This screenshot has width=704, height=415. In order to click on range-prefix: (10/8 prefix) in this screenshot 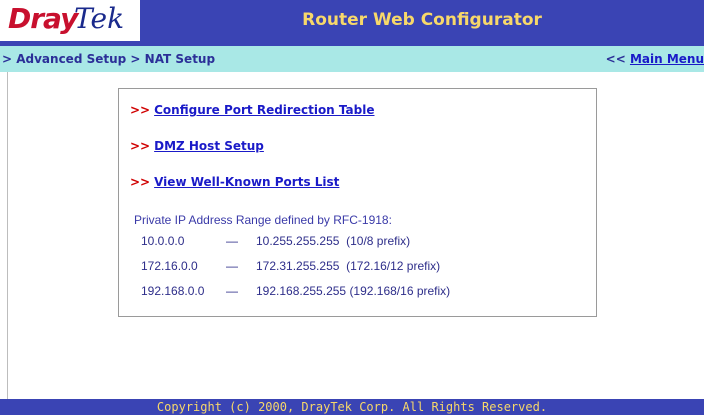, I will do `click(378, 241)`.